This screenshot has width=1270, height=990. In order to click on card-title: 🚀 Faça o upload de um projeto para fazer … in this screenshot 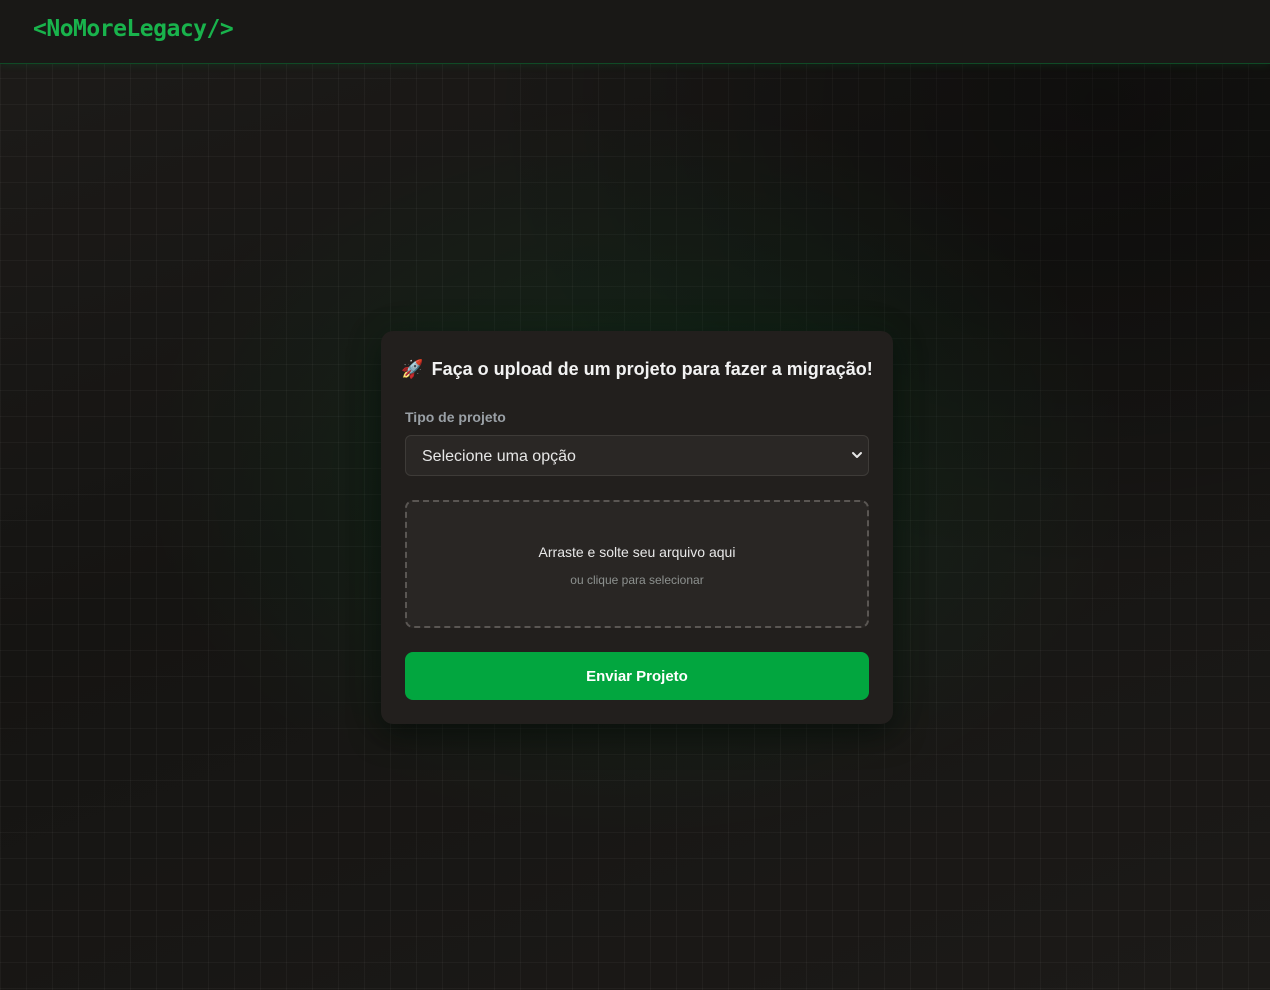, I will do `click(637, 369)`.